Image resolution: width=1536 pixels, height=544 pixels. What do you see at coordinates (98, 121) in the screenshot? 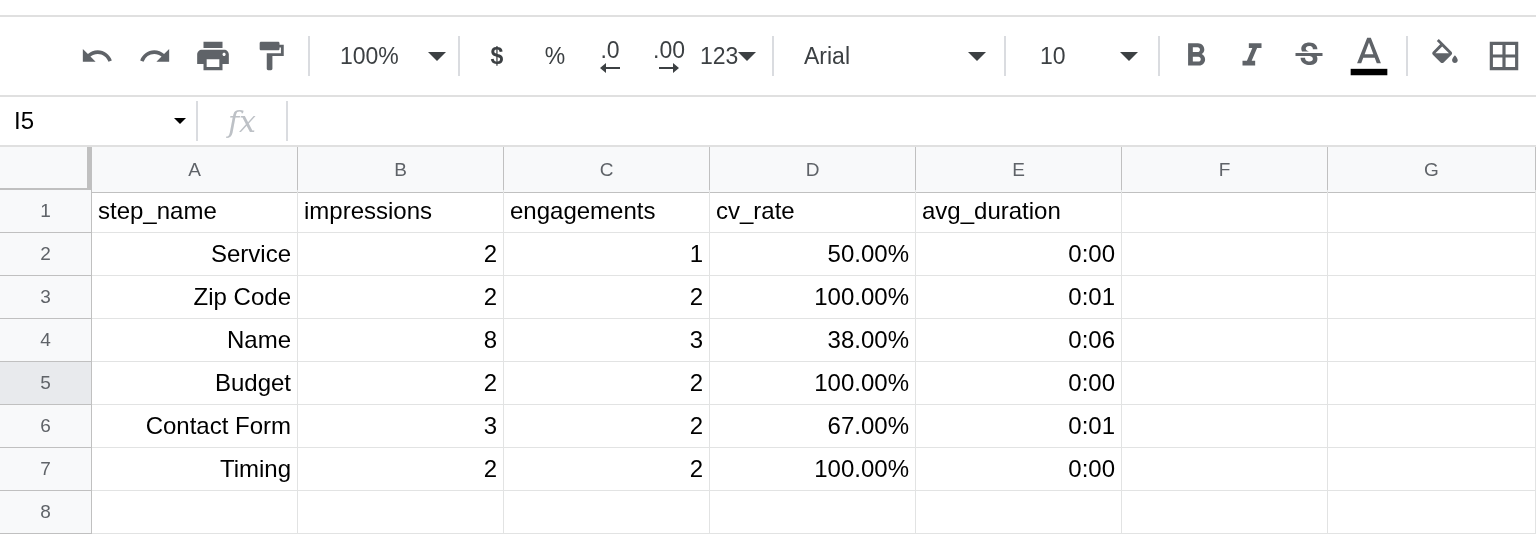
I see `name-box: I5` at bounding box center [98, 121].